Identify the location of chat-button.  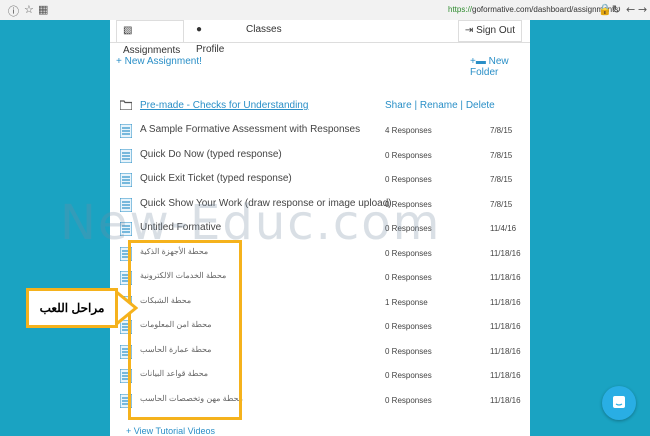
(619, 403).